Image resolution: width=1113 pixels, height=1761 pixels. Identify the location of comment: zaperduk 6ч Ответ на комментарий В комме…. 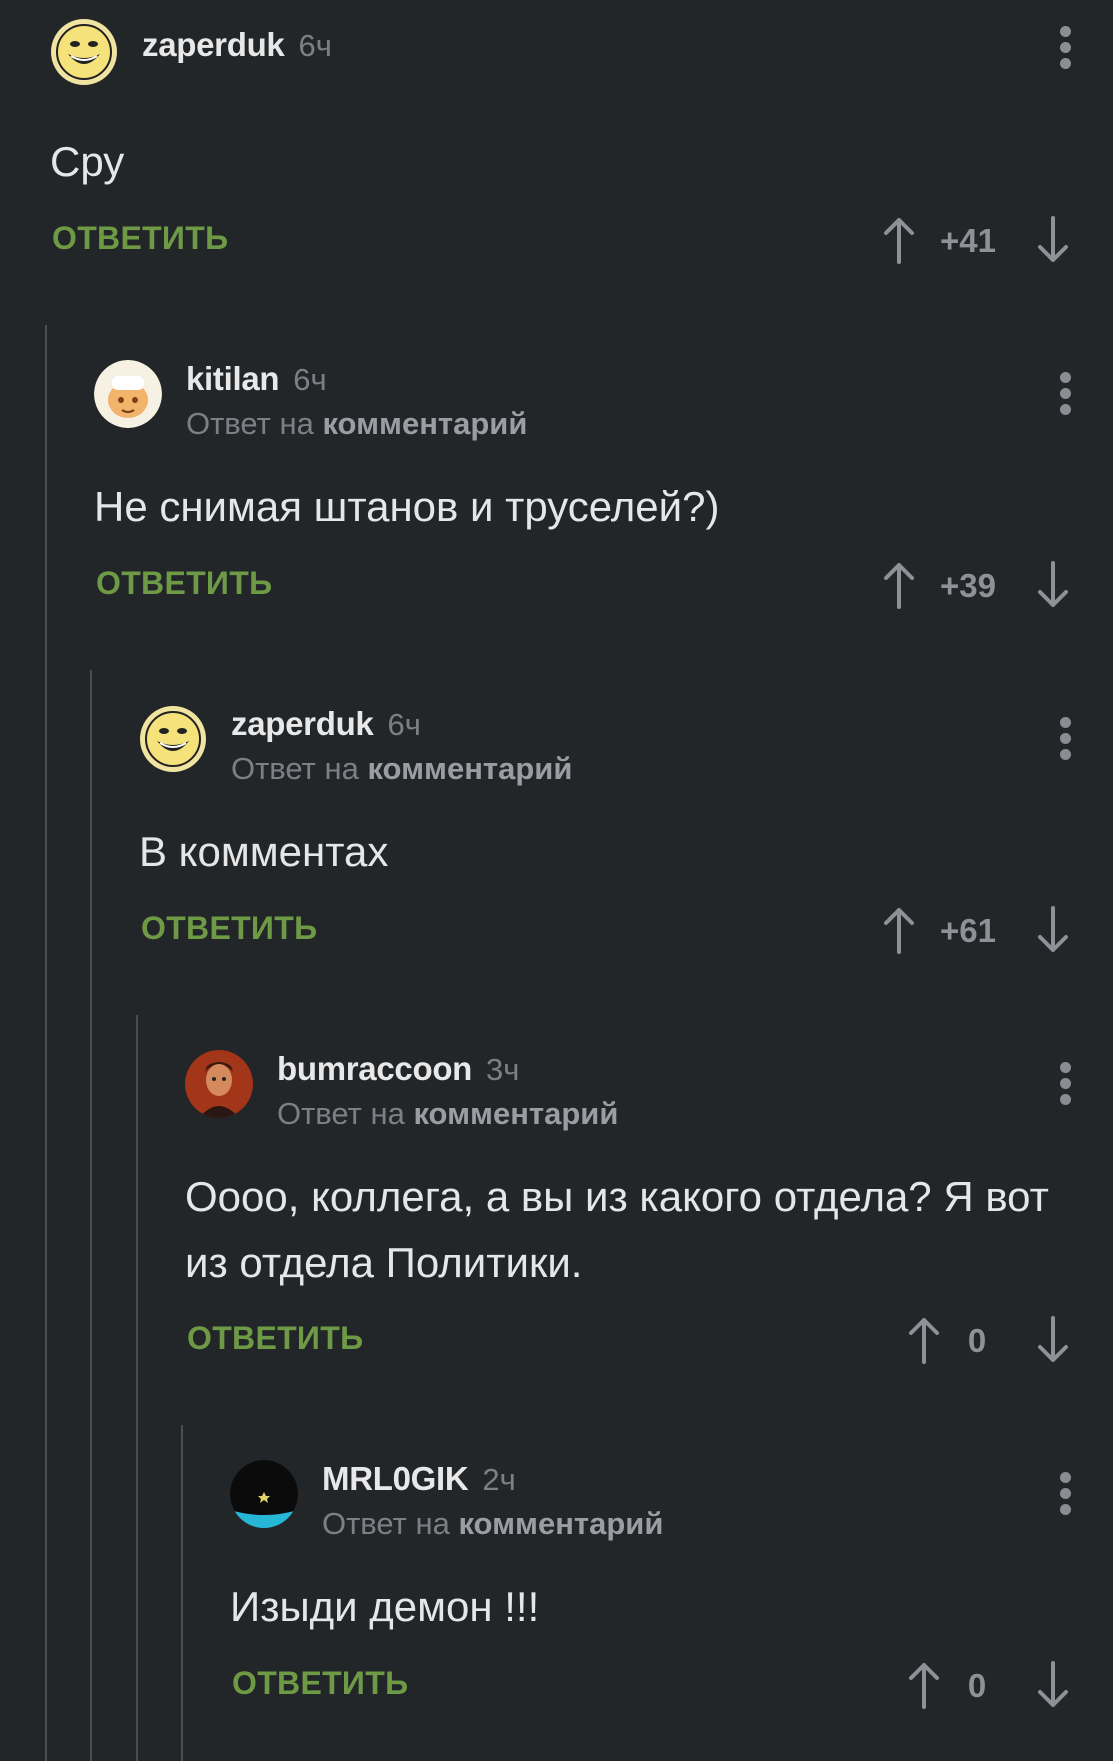
(626, 835).